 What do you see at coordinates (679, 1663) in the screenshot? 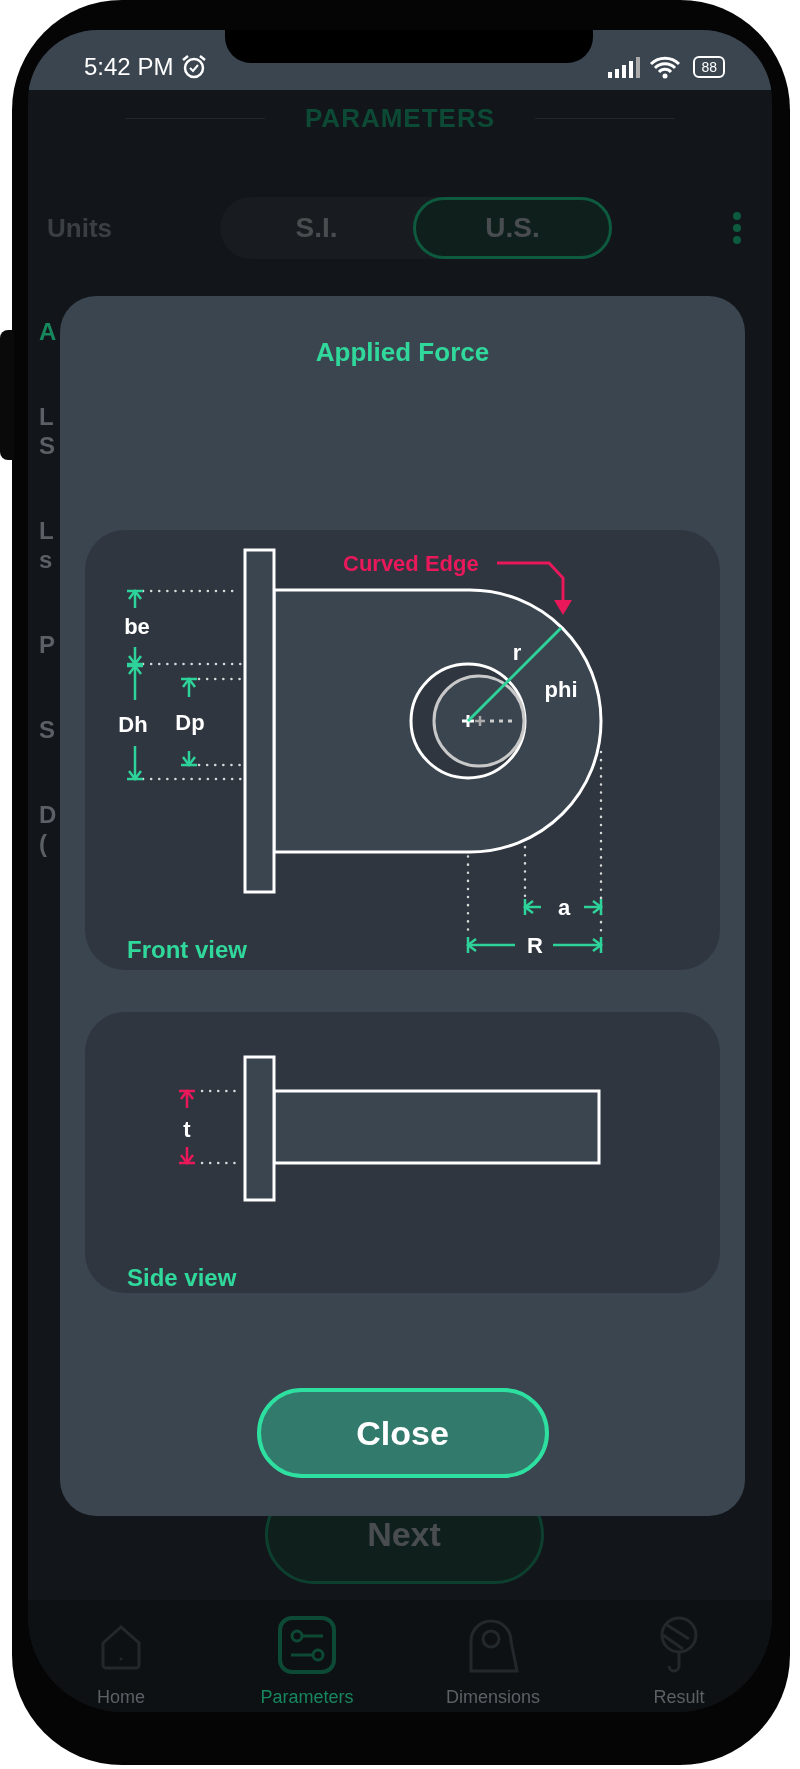
I see `nav-tab: Result` at bounding box center [679, 1663].